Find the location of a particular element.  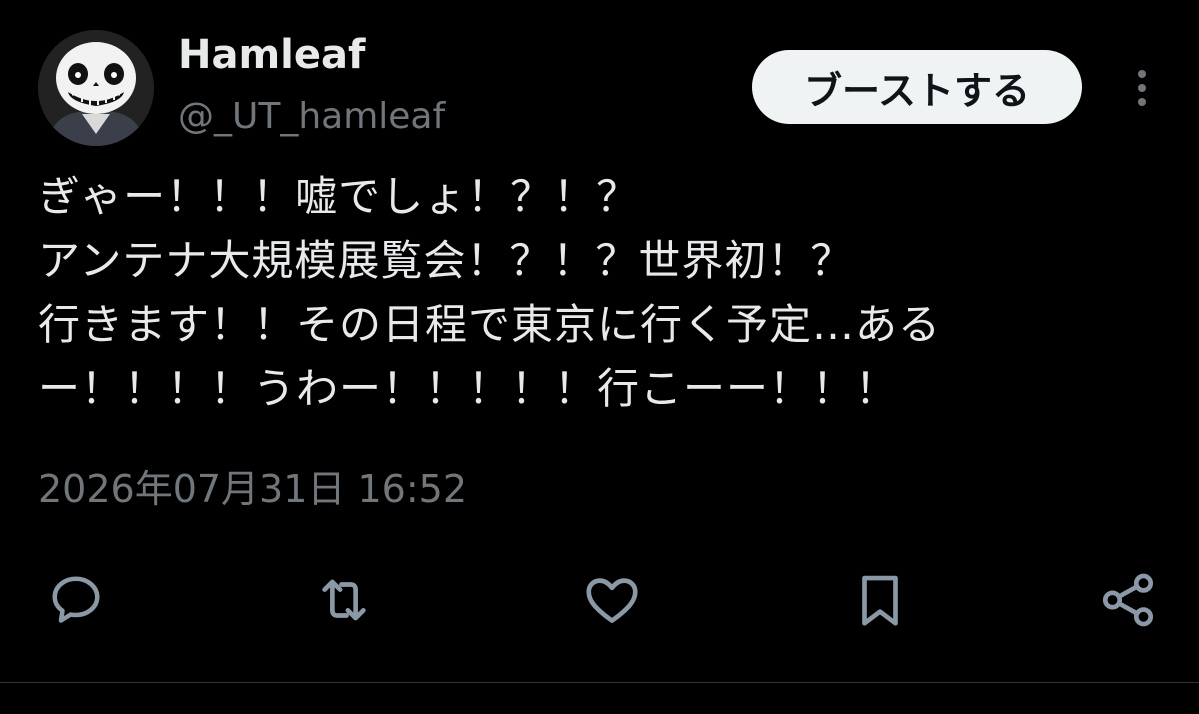

share-button is located at coordinates (1128, 600).